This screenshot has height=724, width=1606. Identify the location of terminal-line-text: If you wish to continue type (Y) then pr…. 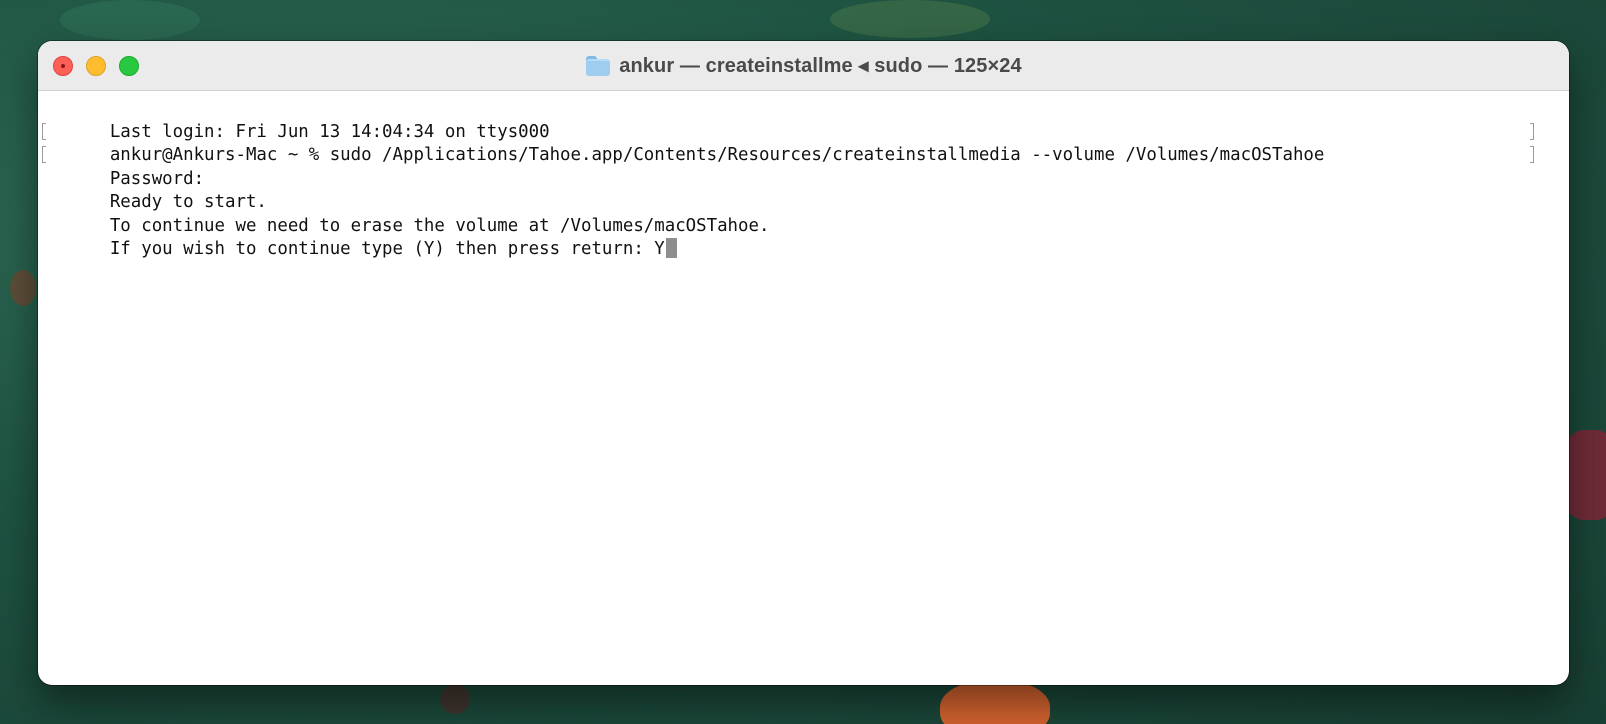
(387, 249).